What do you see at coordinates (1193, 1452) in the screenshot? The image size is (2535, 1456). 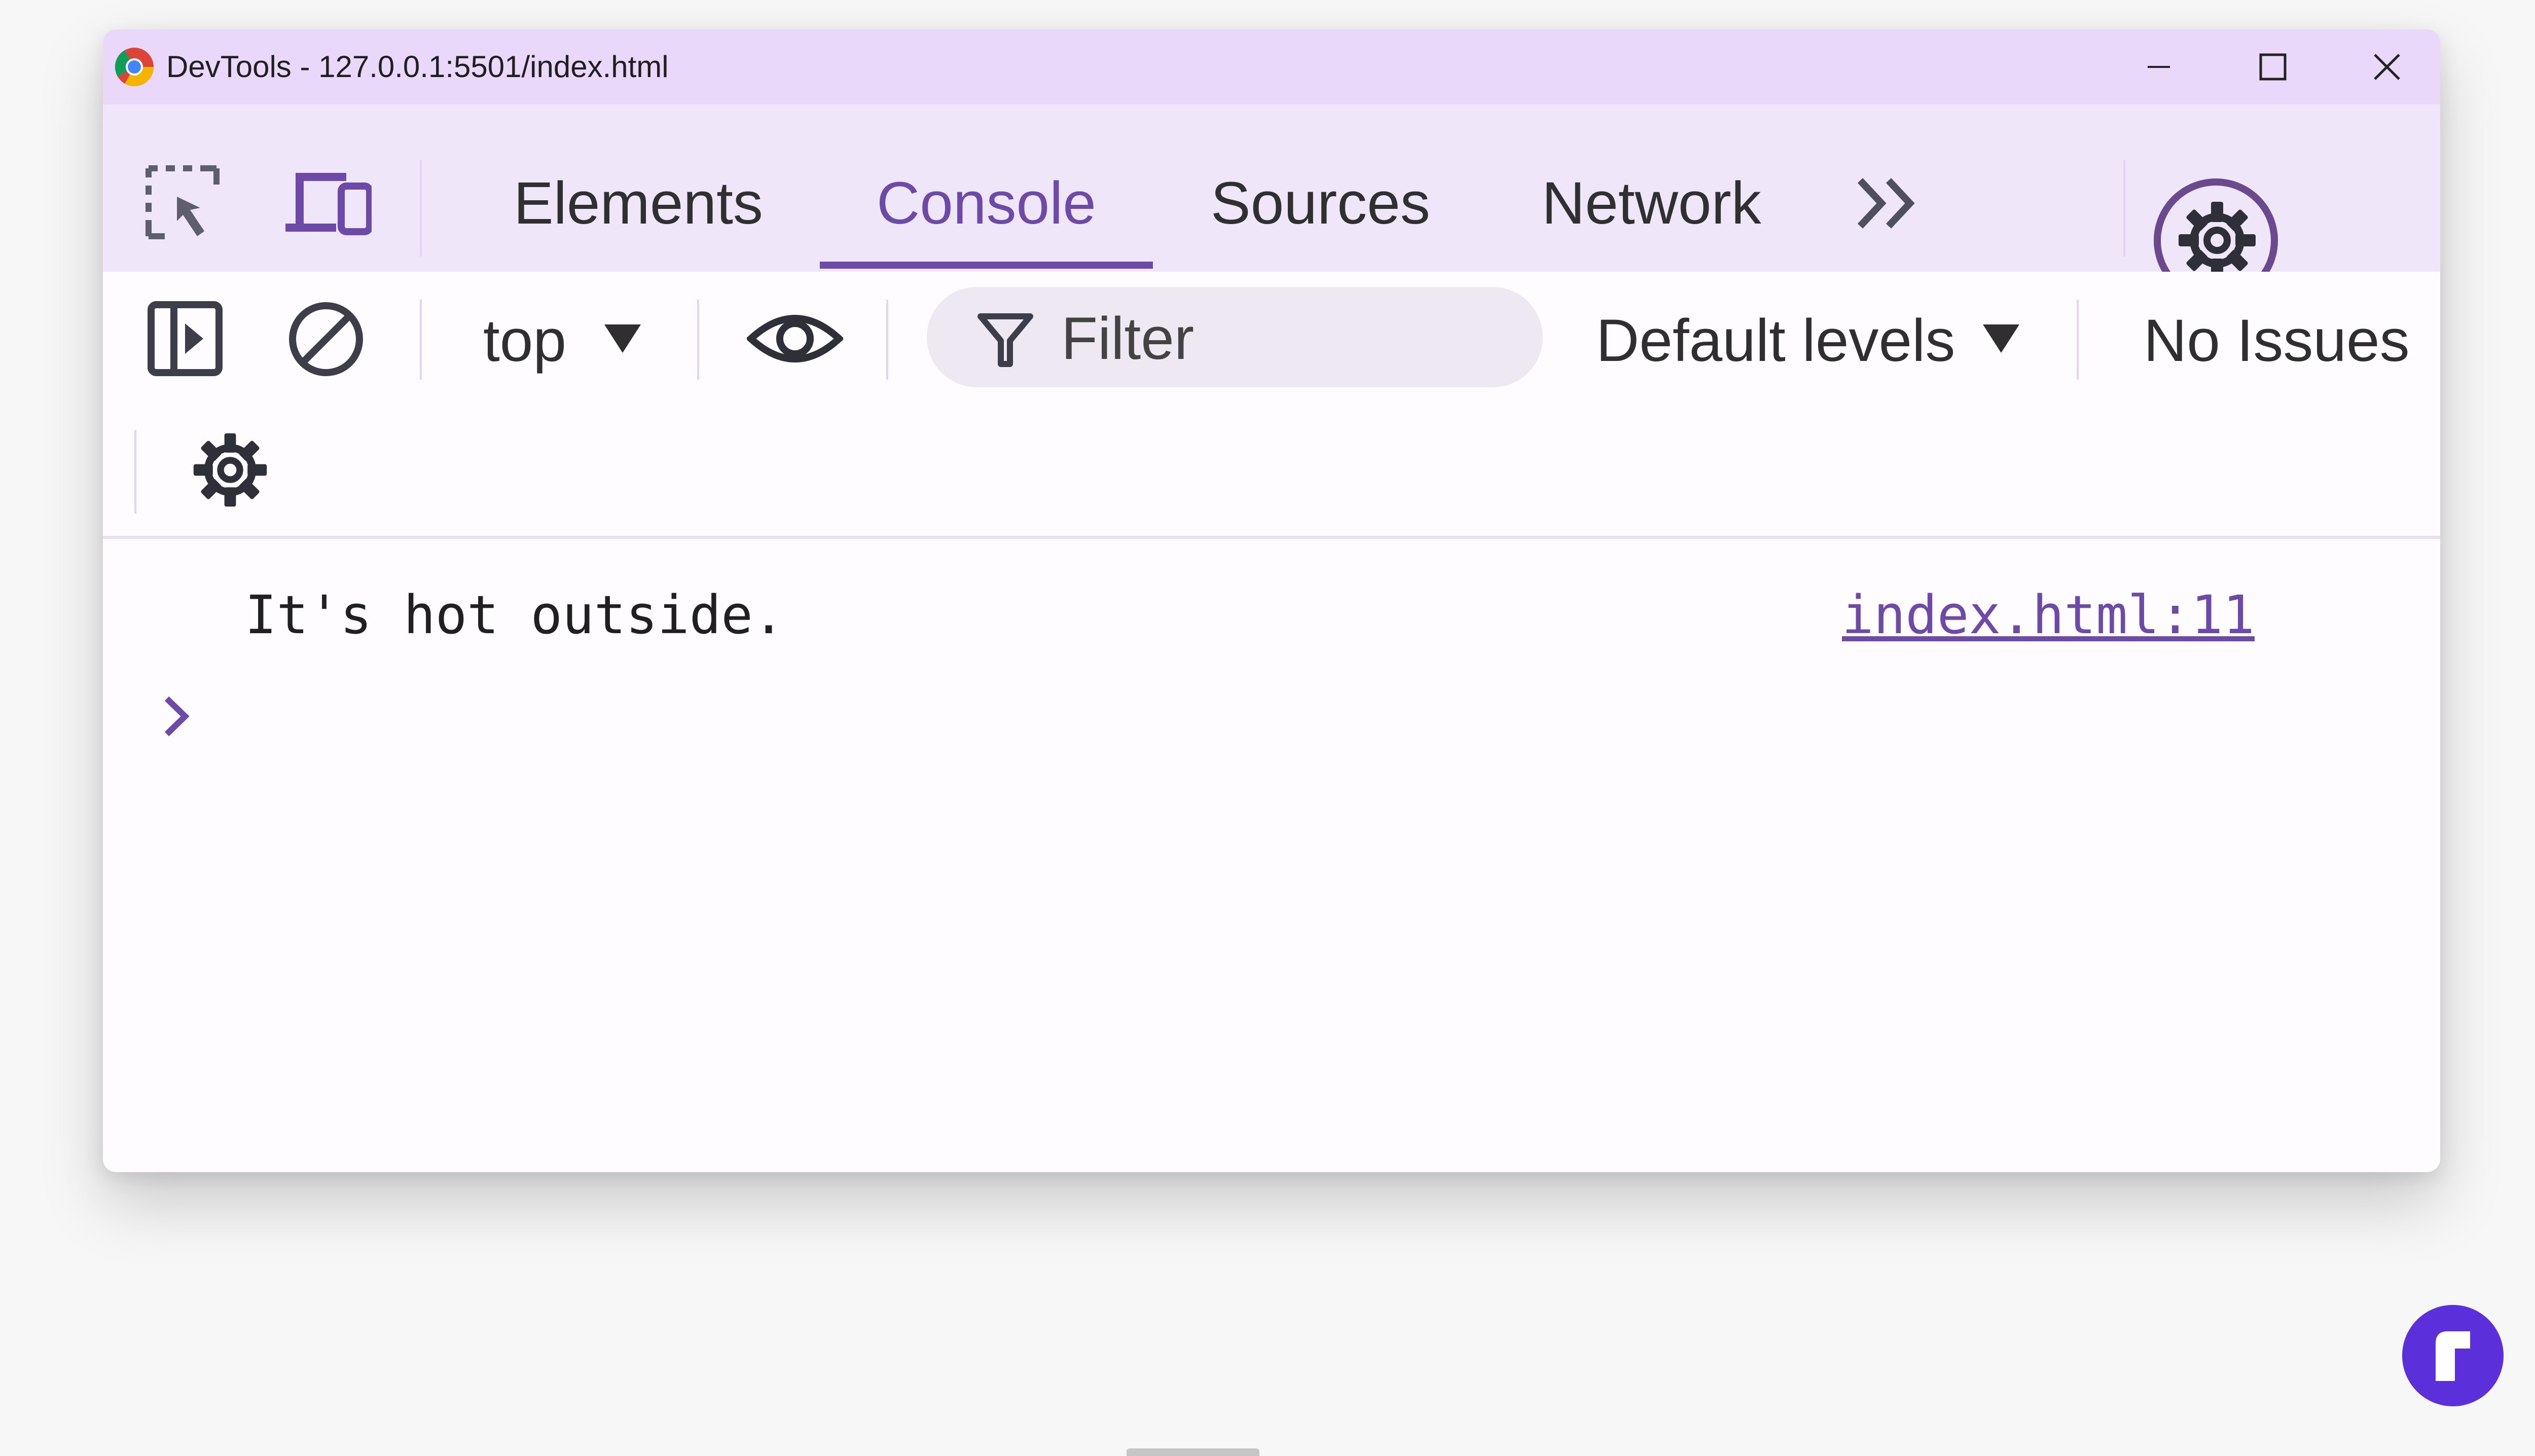 I see `drag-handle` at bounding box center [1193, 1452].